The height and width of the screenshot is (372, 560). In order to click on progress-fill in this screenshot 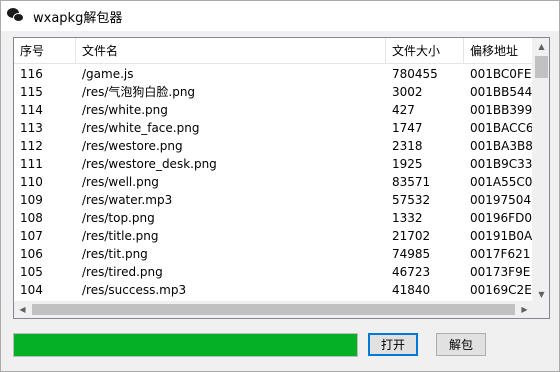, I will do `click(185, 345)`.